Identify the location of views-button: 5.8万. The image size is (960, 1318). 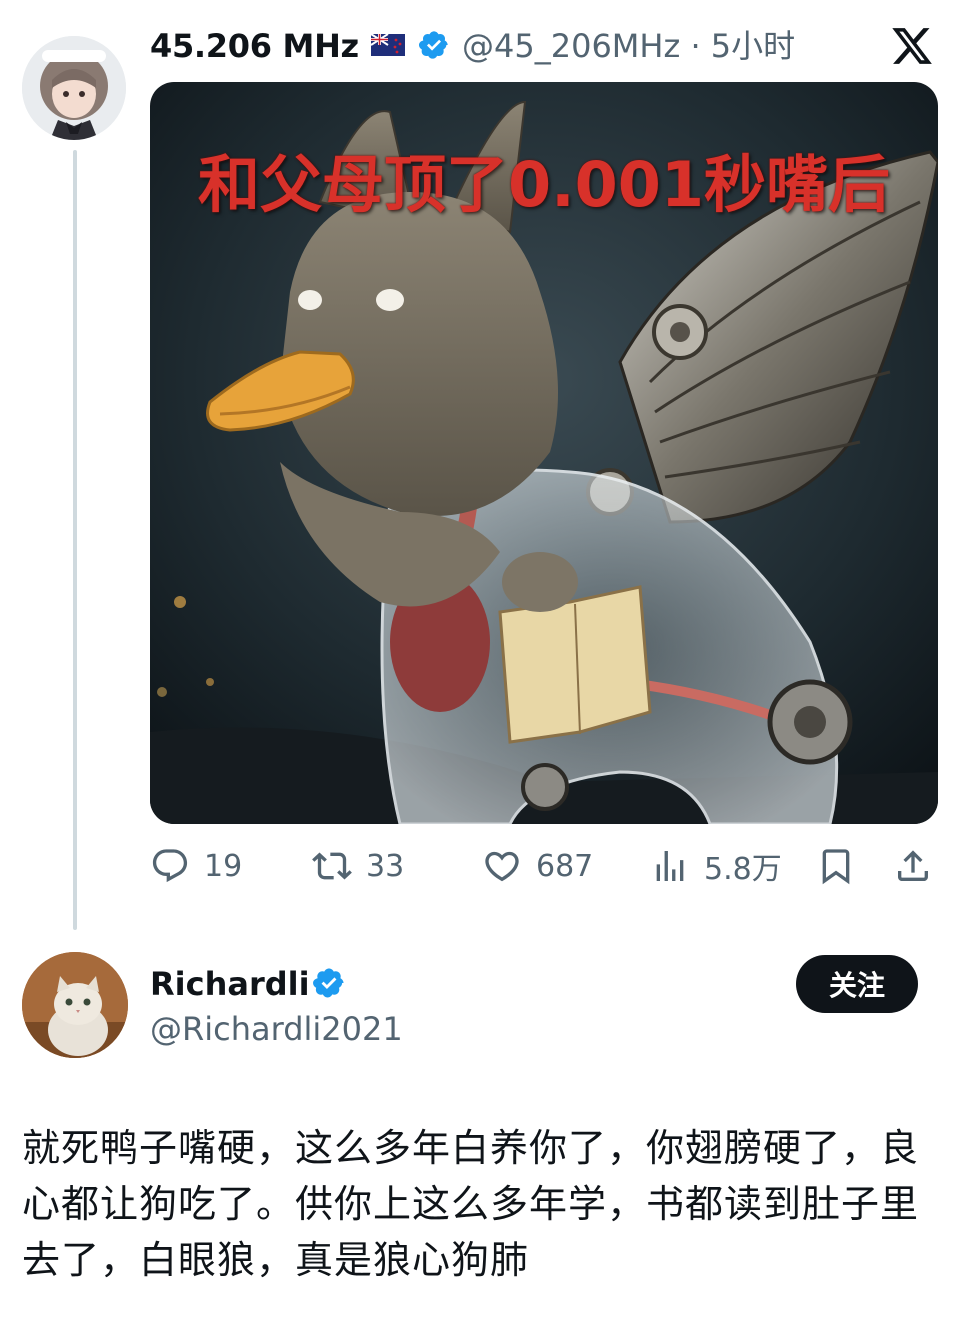
(716, 866).